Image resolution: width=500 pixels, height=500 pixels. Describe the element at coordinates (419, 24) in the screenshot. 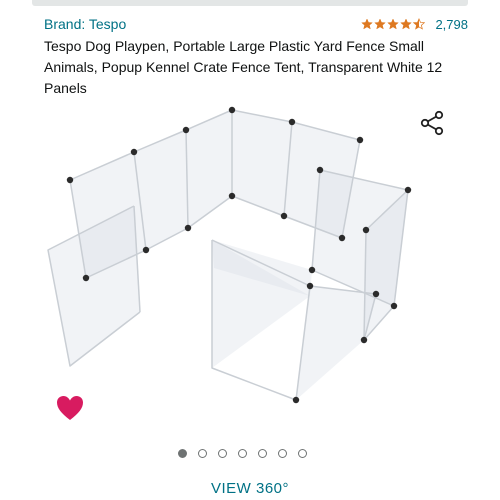

I see `star-half-icon` at that location.